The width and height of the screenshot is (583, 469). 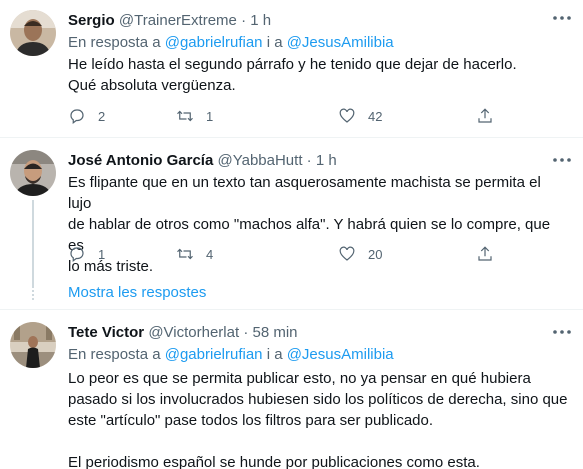 What do you see at coordinates (137, 293) in the screenshot?
I see `show-replies-link: Mostra les respostes` at bounding box center [137, 293].